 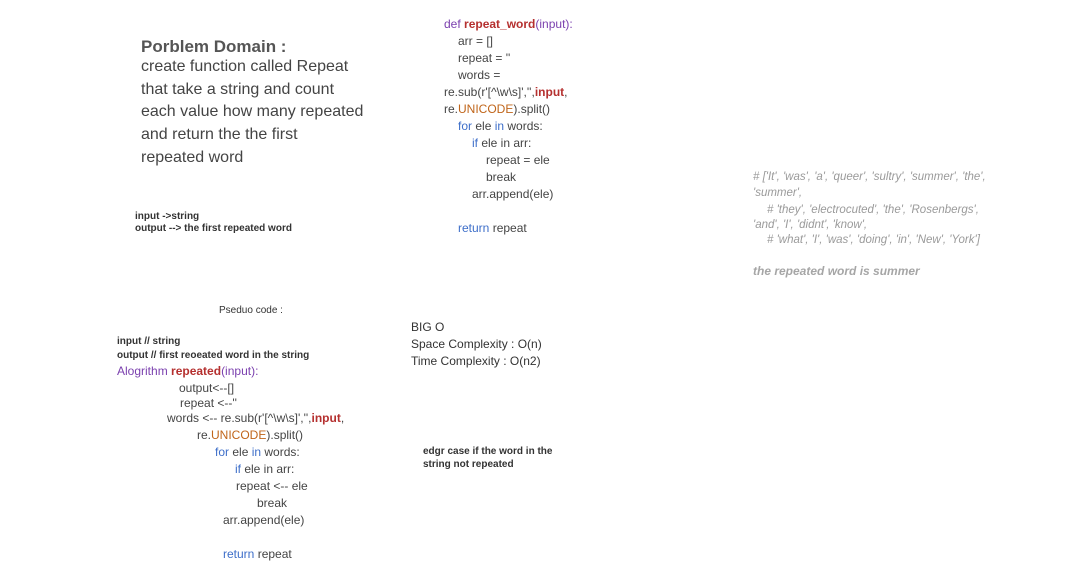 What do you see at coordinates (428, 327) in the screenshot?
I see `big-o-title: BIG O` at bounding box center [428, 327].